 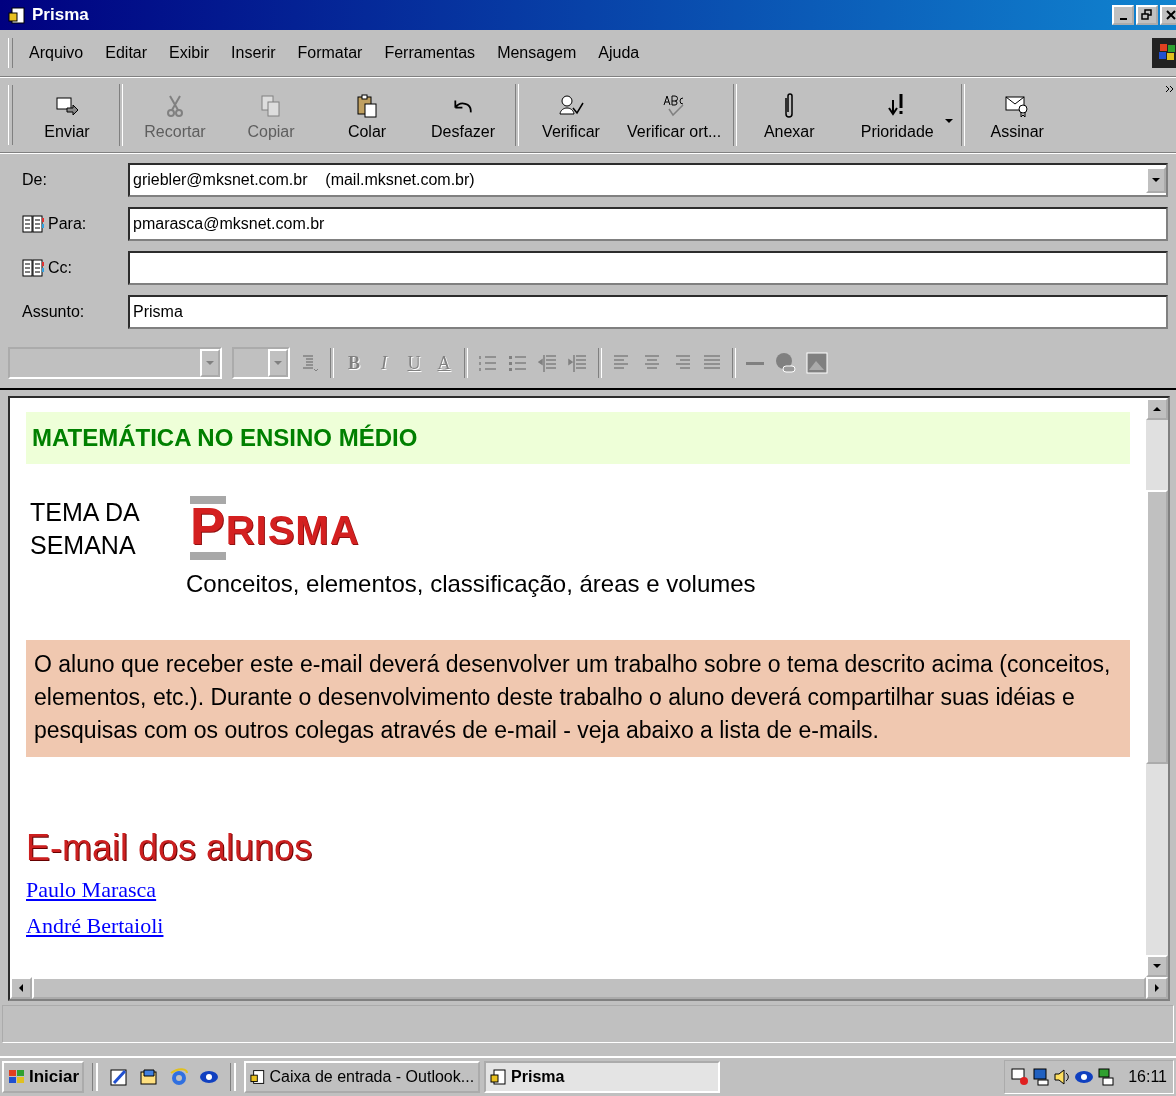 I want to click on input-field: Prisma, so click(x=648, y=312).